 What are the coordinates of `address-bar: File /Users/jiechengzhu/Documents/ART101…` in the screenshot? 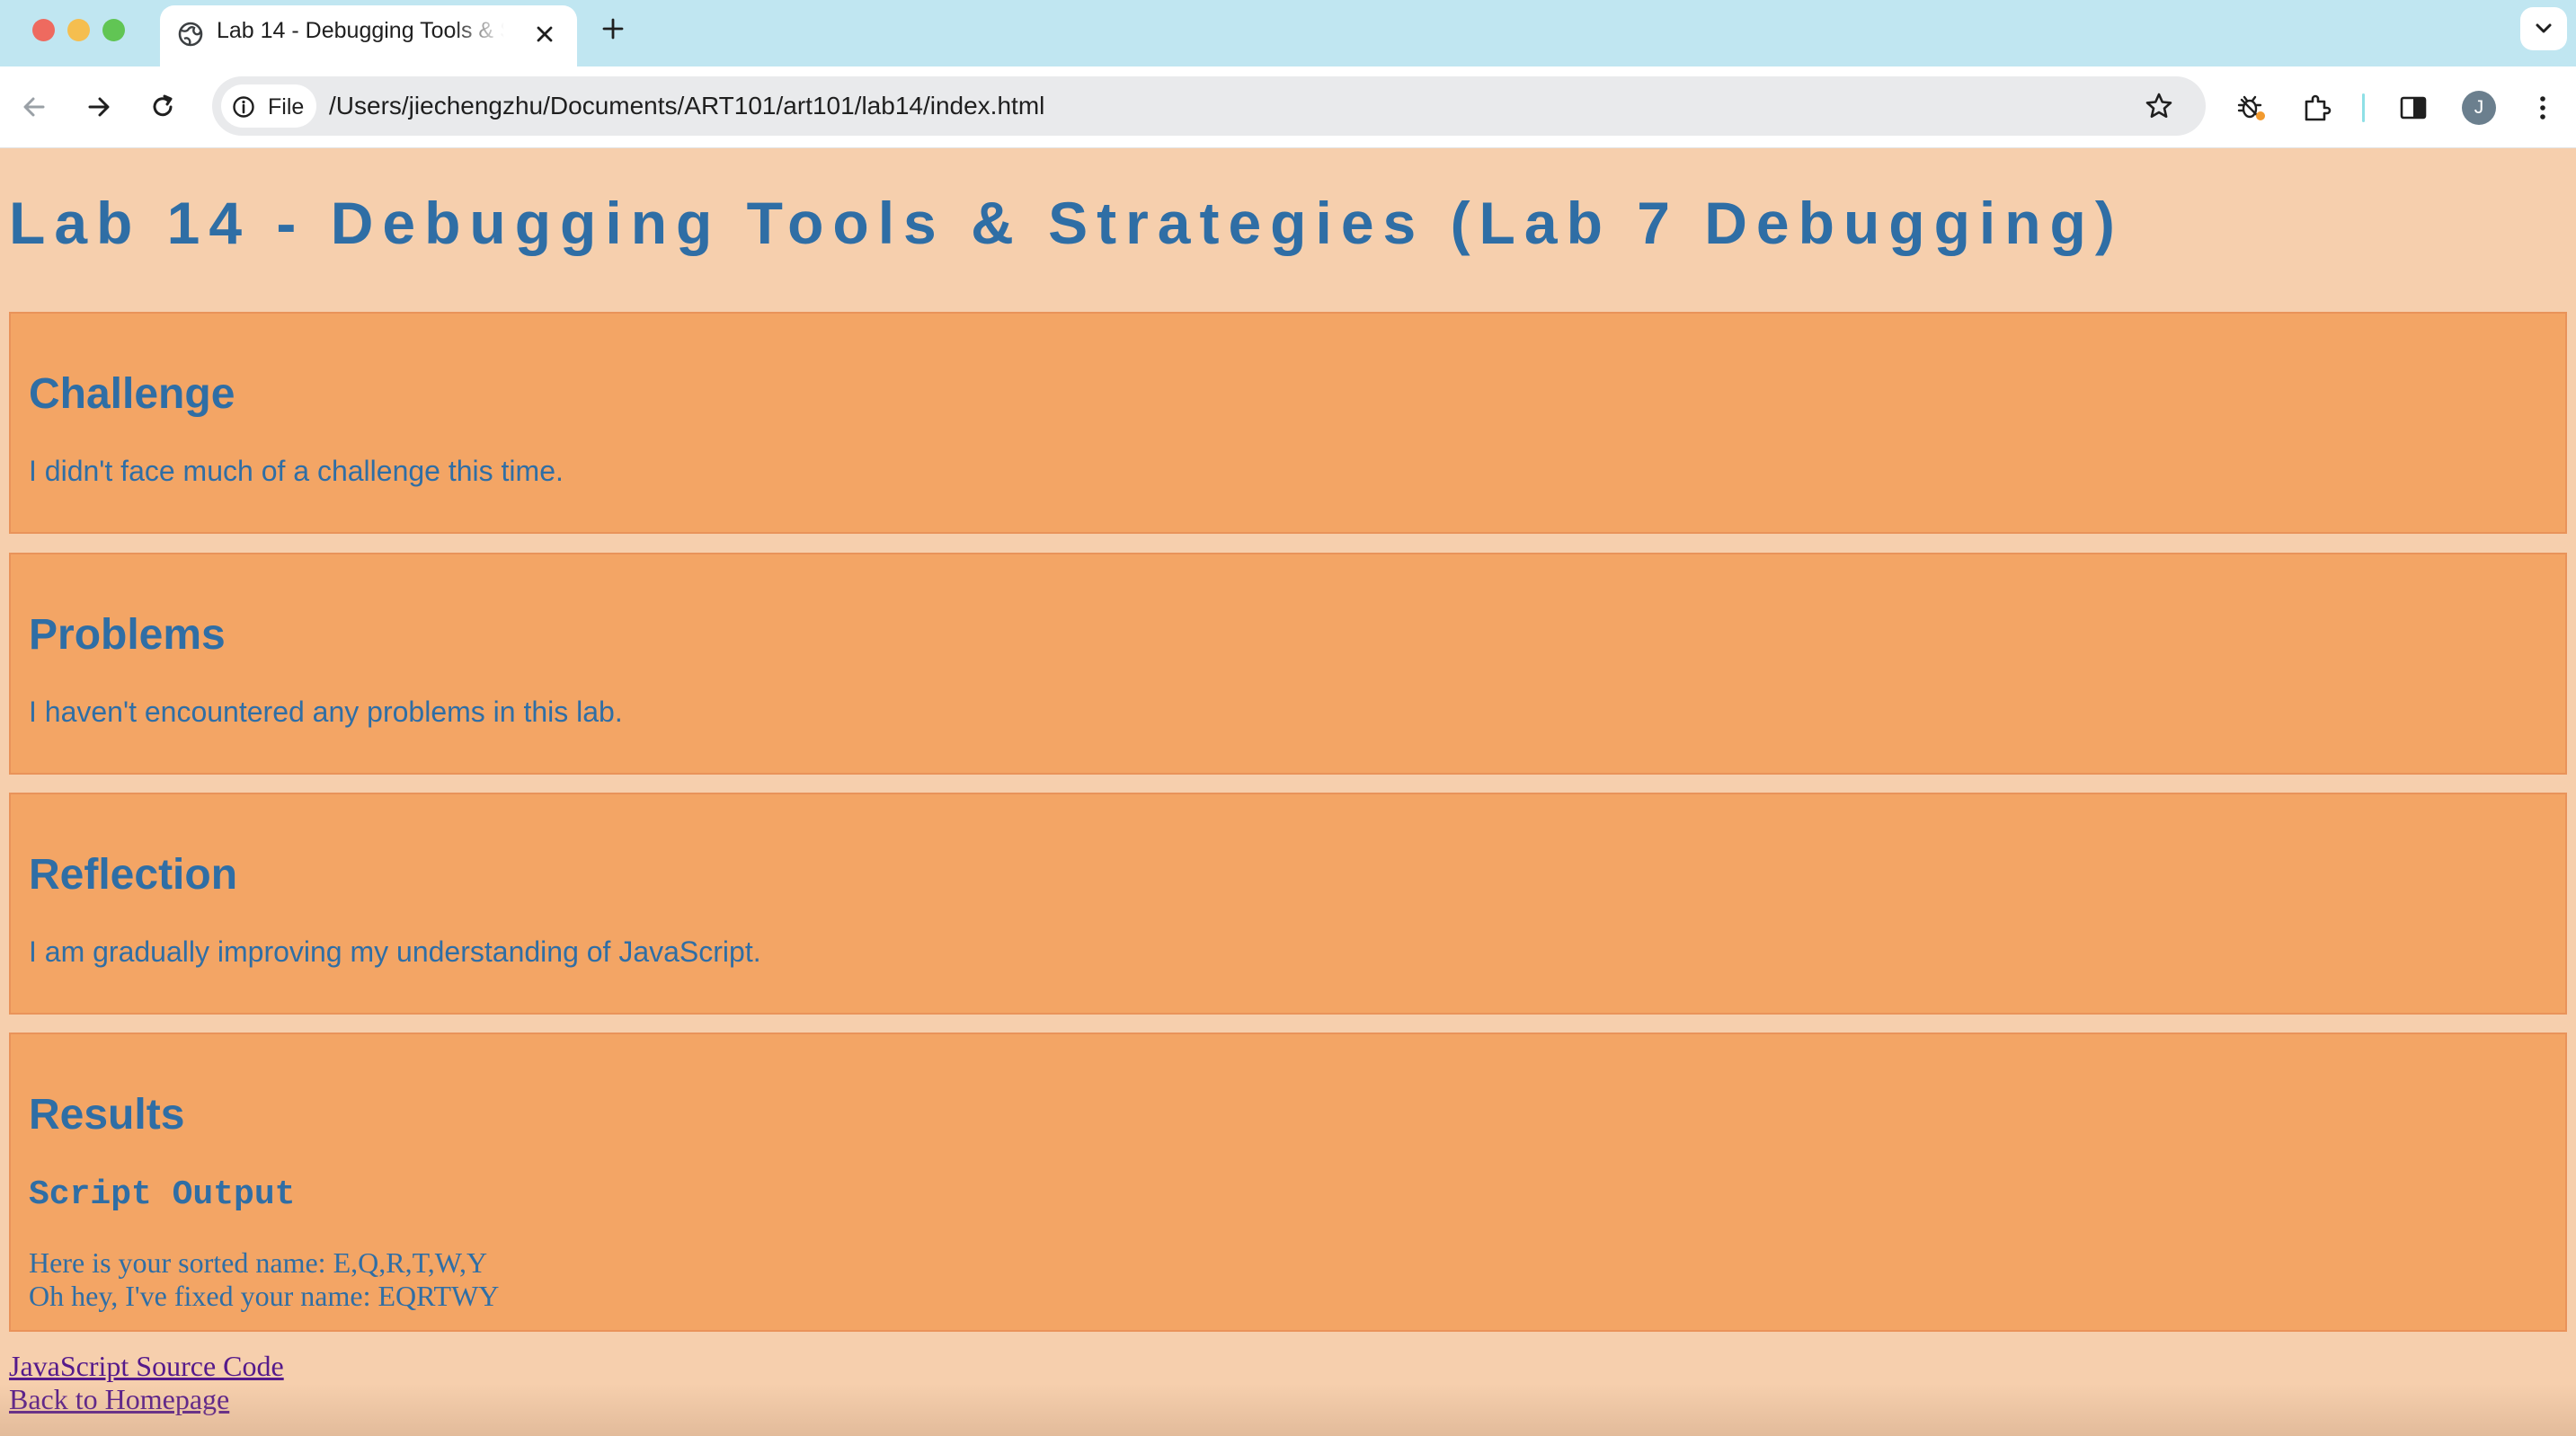 It's located at (1209, 106).